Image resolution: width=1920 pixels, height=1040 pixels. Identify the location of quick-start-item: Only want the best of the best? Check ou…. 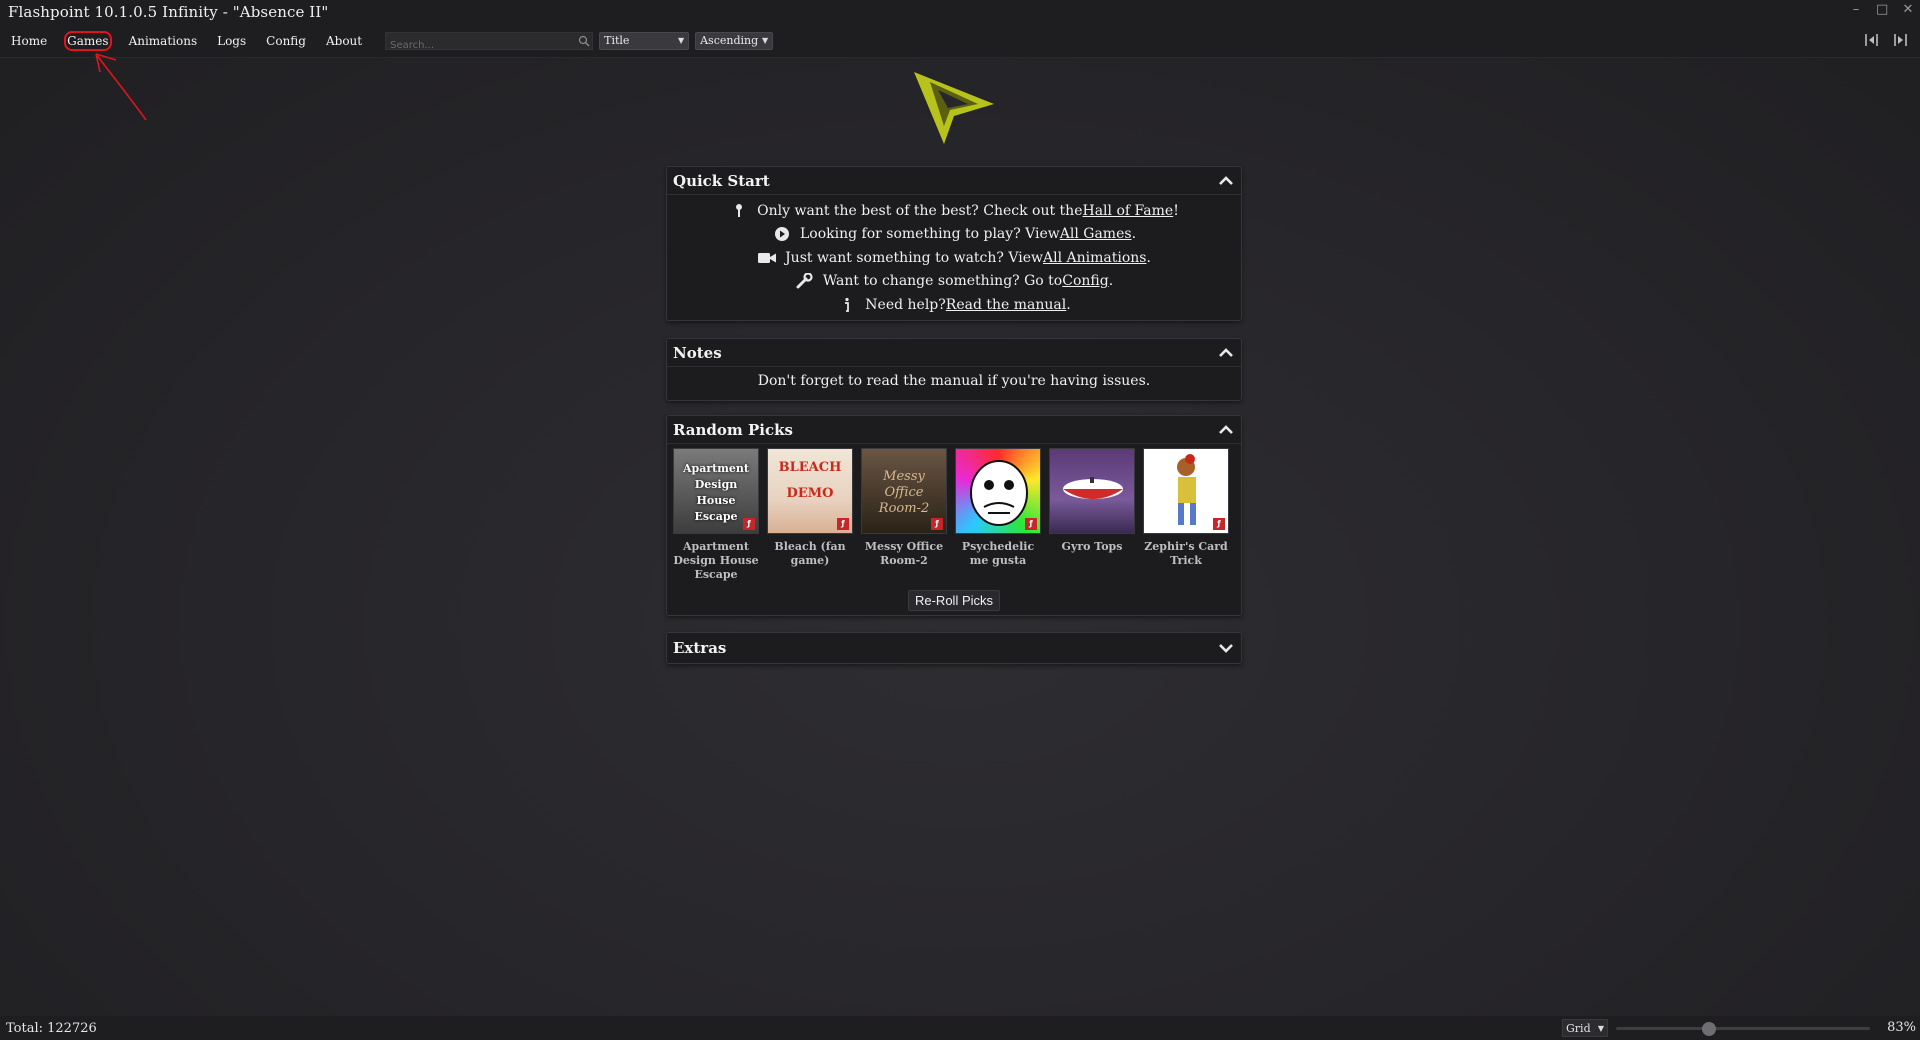
(954, 211).